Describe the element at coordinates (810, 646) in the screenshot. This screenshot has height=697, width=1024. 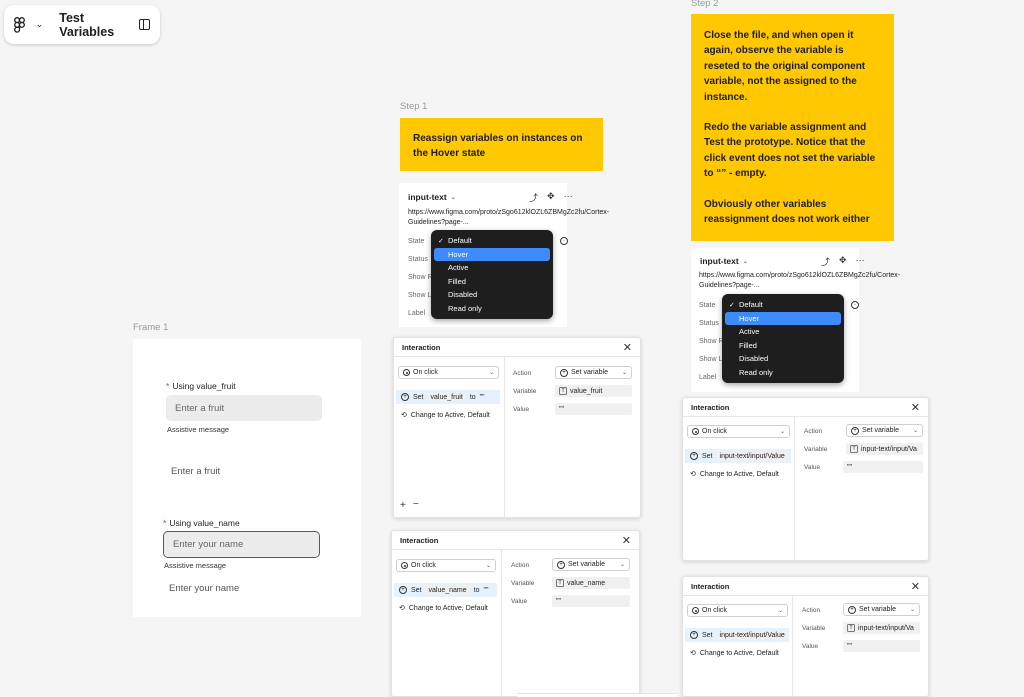
I see `value-label: Value` at that location.